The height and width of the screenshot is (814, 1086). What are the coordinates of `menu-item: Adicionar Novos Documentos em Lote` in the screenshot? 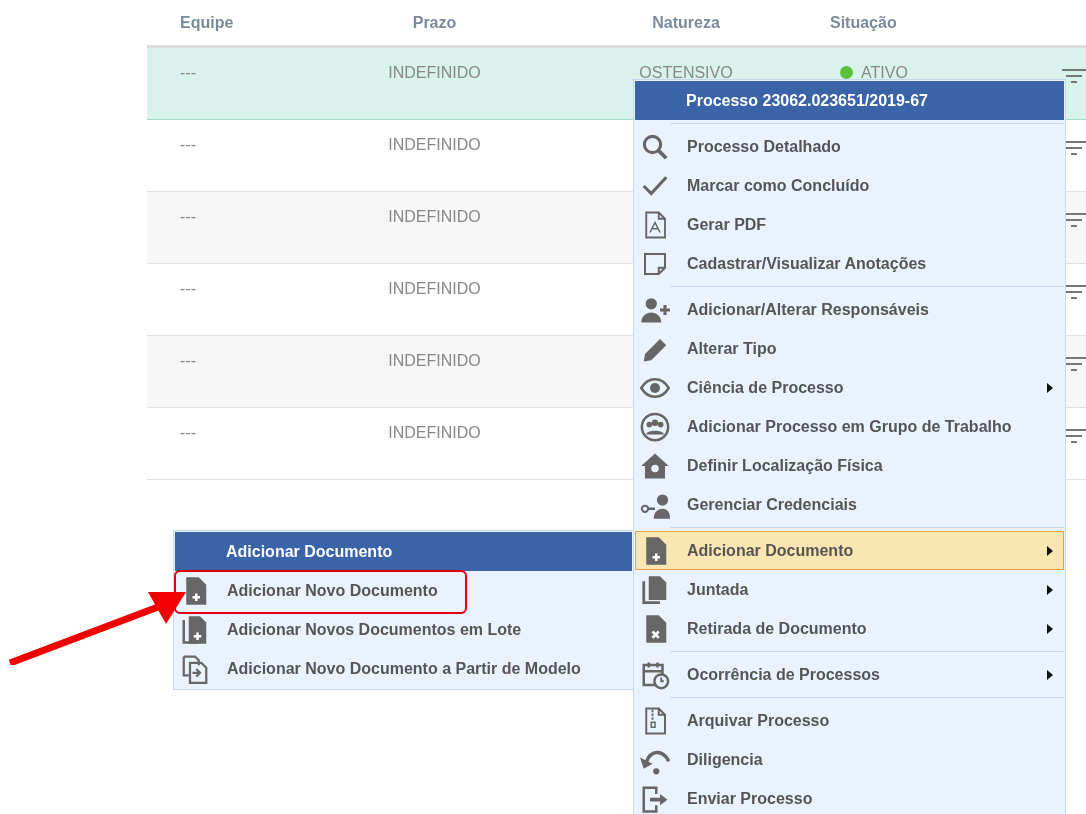 It's located at (403, 629).